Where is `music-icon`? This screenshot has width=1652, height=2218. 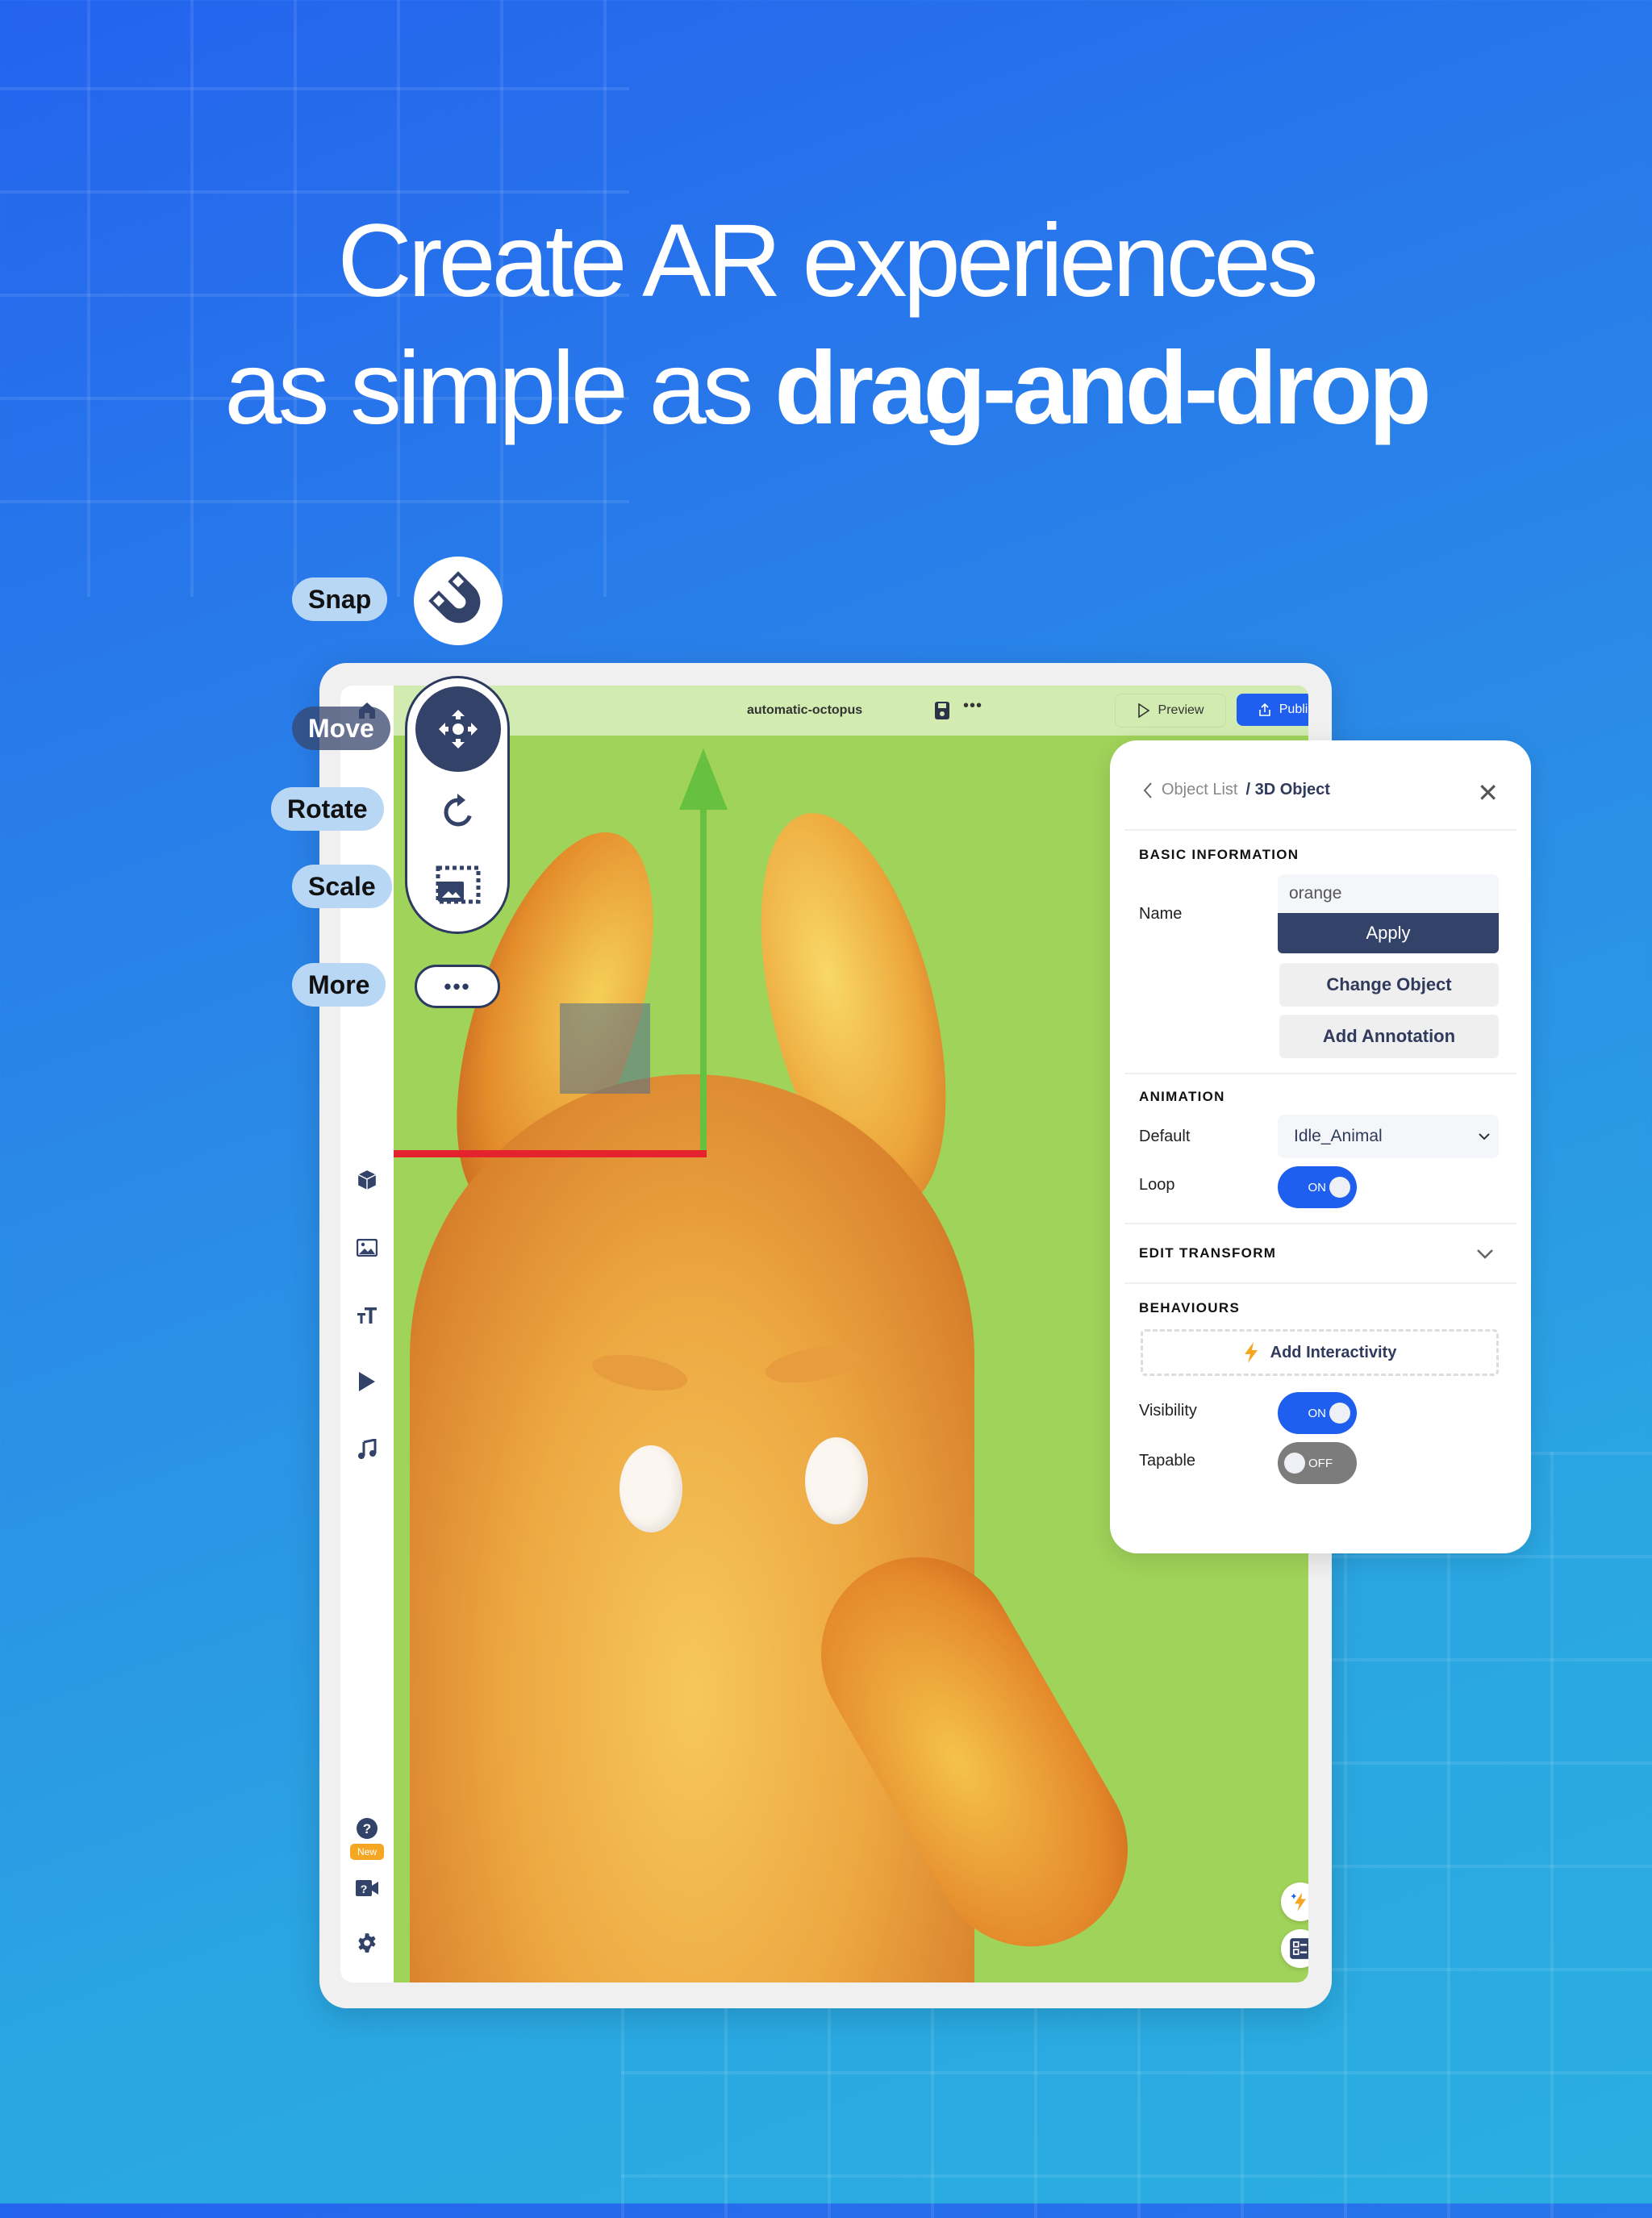 music-icon is located at coordinates (367, 1449).